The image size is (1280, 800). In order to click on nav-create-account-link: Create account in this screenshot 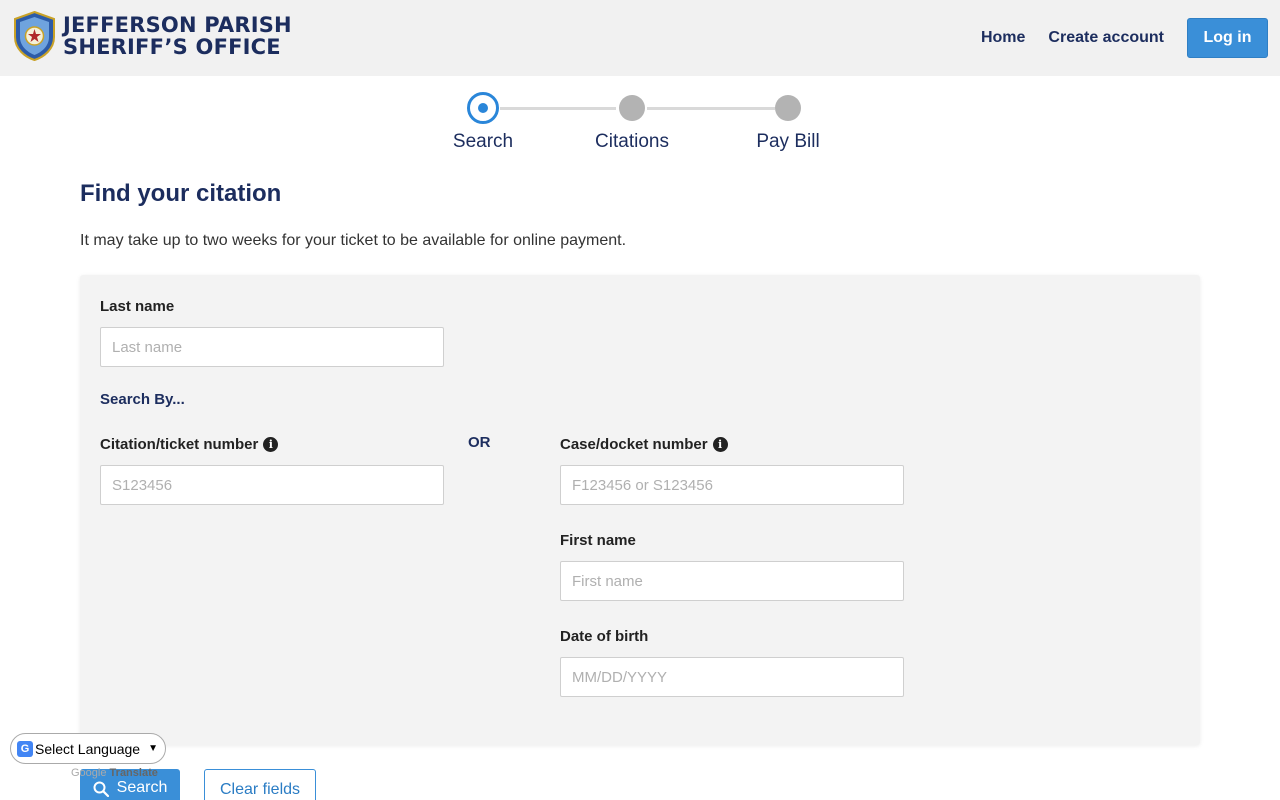, I will do `click(1106, 38)`.